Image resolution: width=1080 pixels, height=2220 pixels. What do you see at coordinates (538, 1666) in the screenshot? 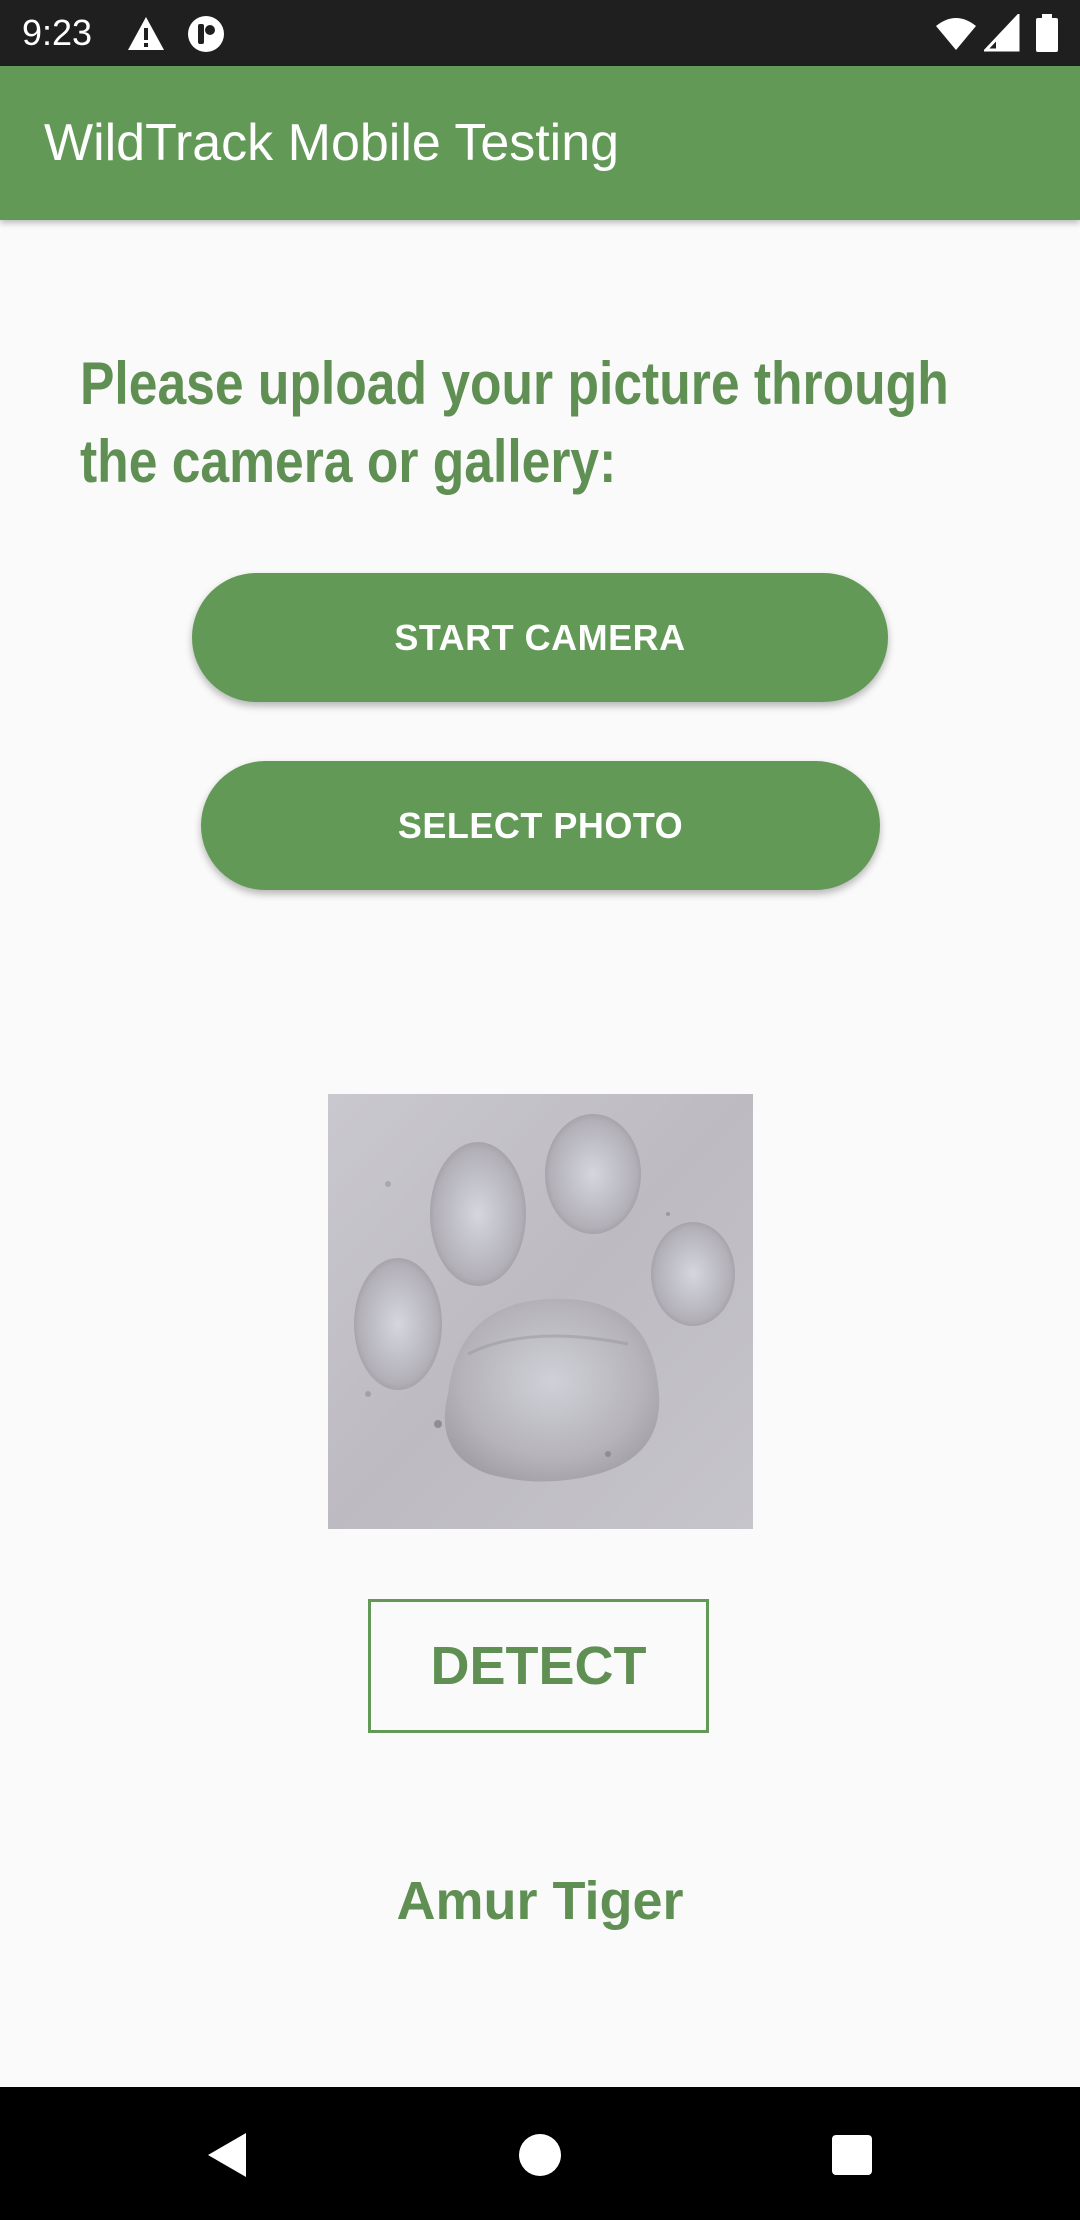
I see `detect-button: DETECT` at bounding box center [538, 1666].